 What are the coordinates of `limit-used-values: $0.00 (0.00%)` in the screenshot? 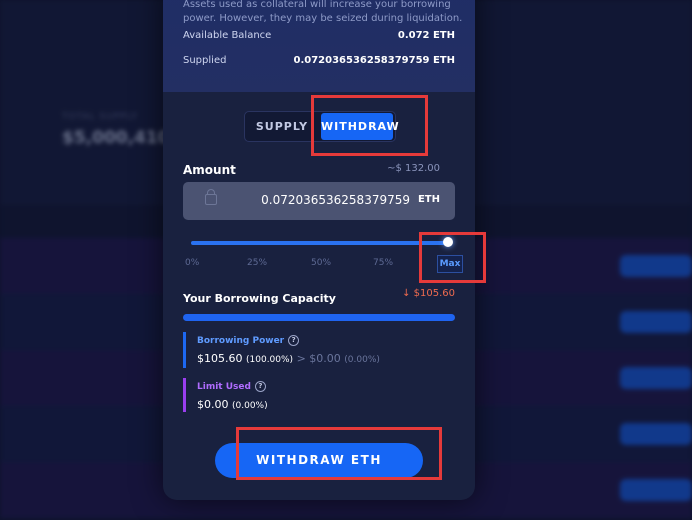 It's located at (232, 404).